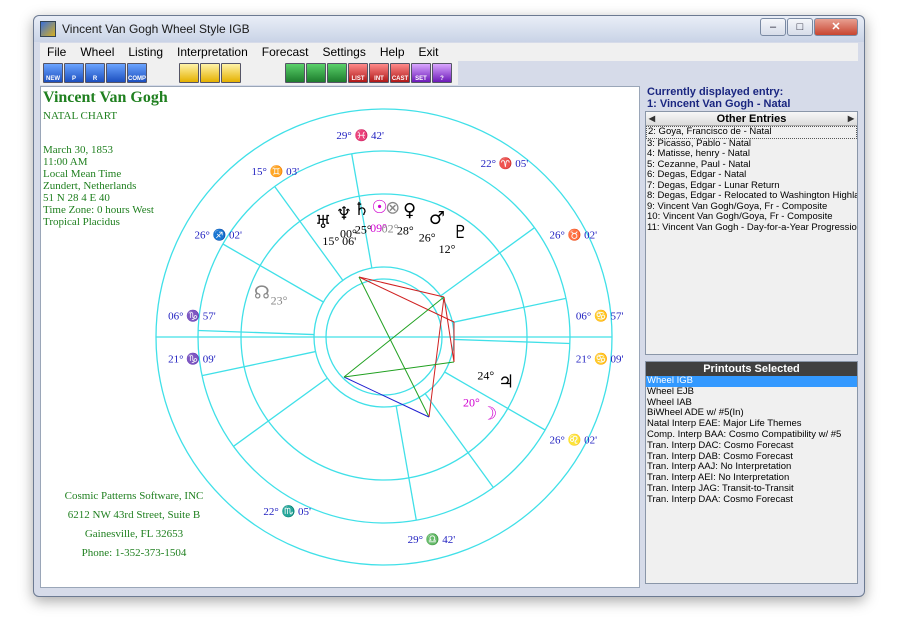 The width and height of the screenshot is (899, 637). I want to click on menu-forecast: Forecast, so click(285, 52).